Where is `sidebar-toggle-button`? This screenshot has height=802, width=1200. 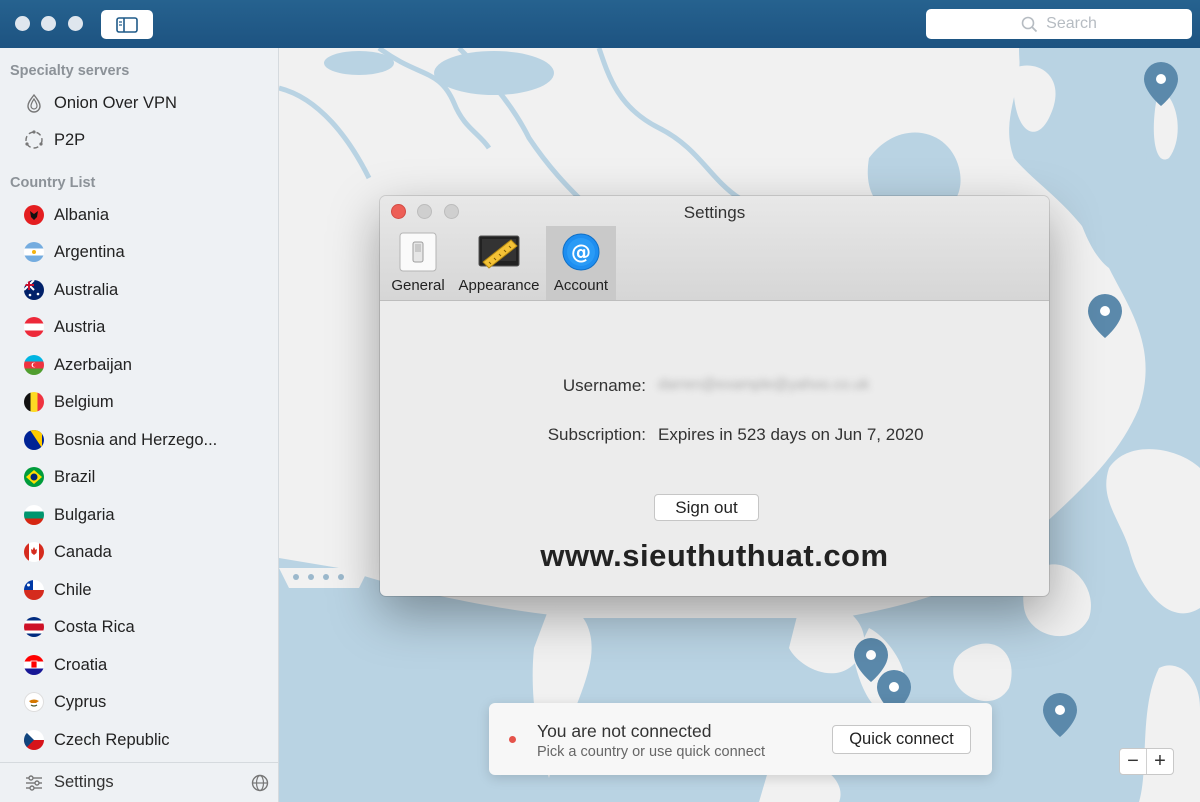
sidebar-toggle-button is located at coordinates (127, 24).